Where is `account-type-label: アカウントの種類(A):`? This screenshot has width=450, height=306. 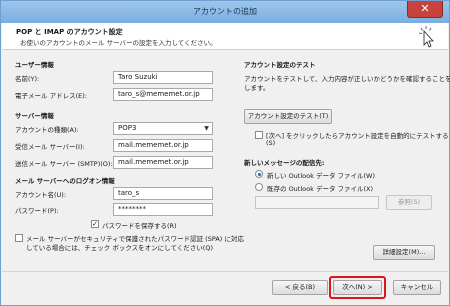 account-type-label: アカウントの種類(A): is located at coordinates (47, 130).